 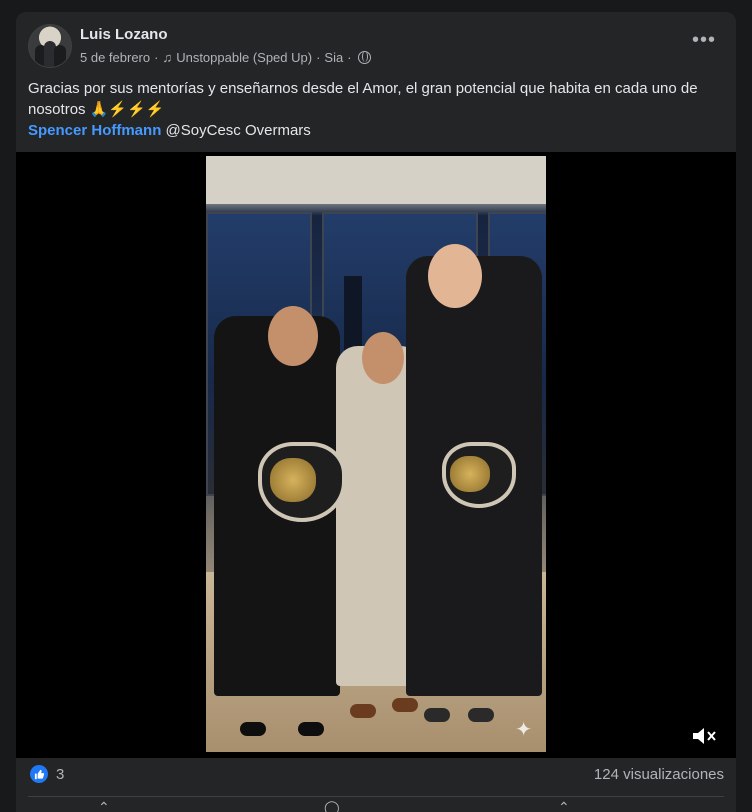 What do you see at coordinates (244, 57) in the screenshot?
I see `music-title: Unstoppable (Sped Up)` at bounding box center [244, 57].